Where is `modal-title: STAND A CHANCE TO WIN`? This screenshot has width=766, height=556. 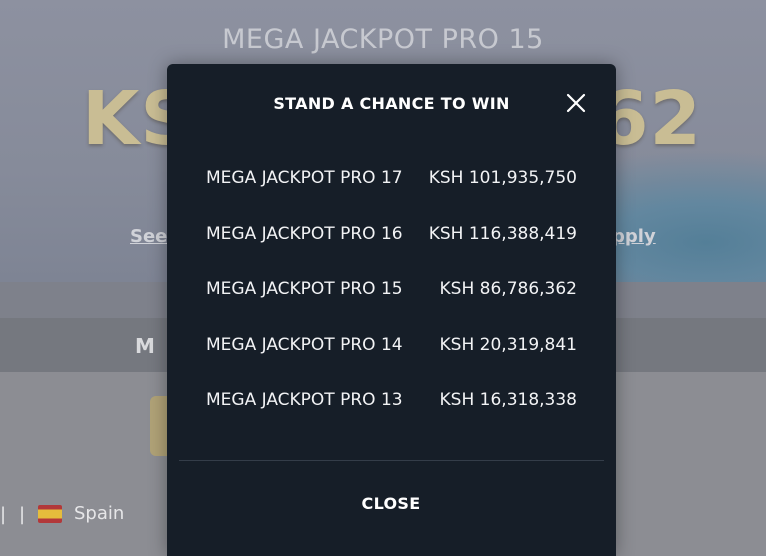 modal-title: STAND A CHANCE TO WIN is located at coordinates (391, 103).